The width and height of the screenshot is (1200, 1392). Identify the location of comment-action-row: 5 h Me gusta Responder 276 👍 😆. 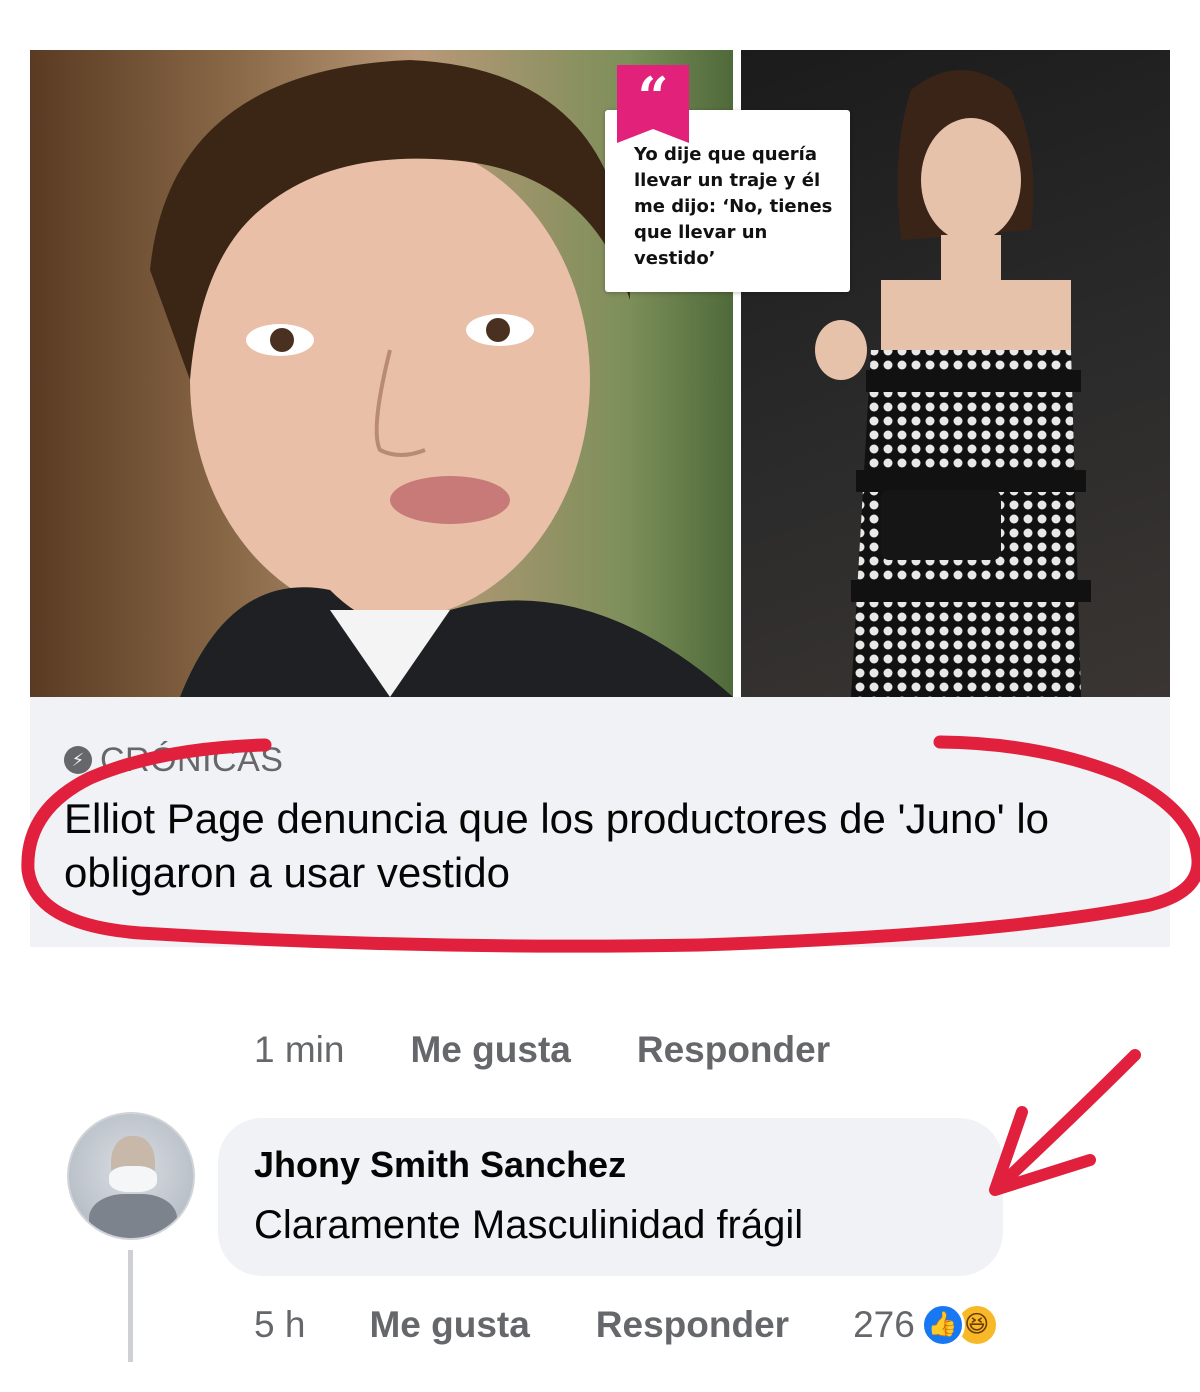
(626, 1325).